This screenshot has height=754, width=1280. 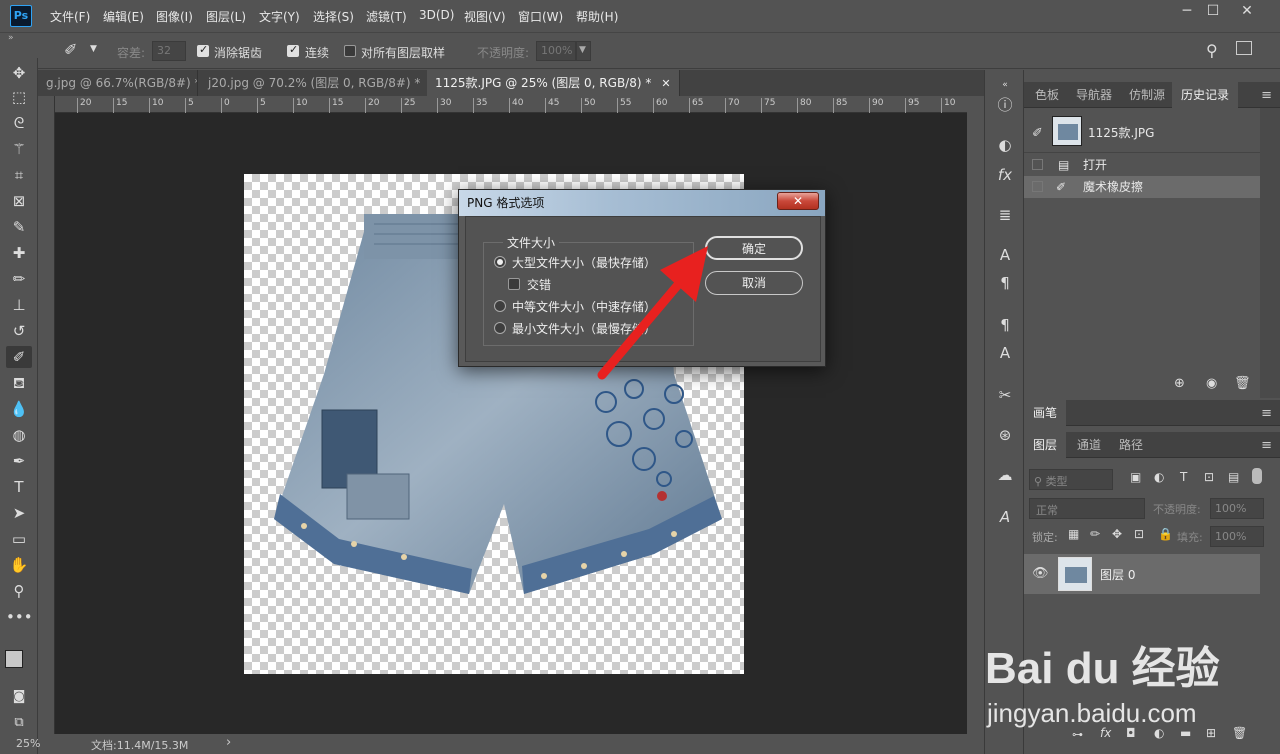 I want to click on quick-mask-icon: ◙, so click(x=19, y=697).